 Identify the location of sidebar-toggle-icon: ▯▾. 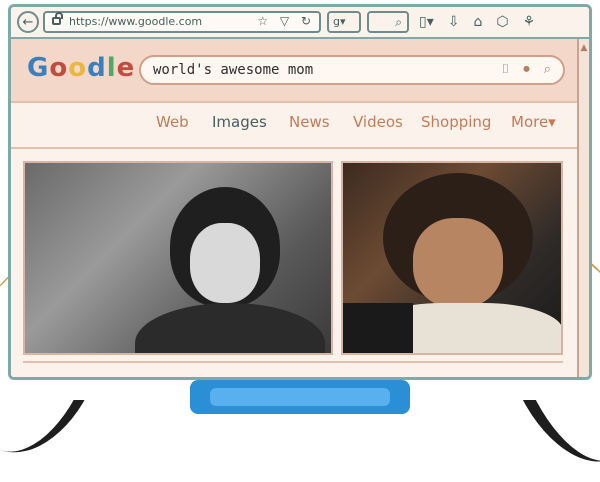
(426, 22).